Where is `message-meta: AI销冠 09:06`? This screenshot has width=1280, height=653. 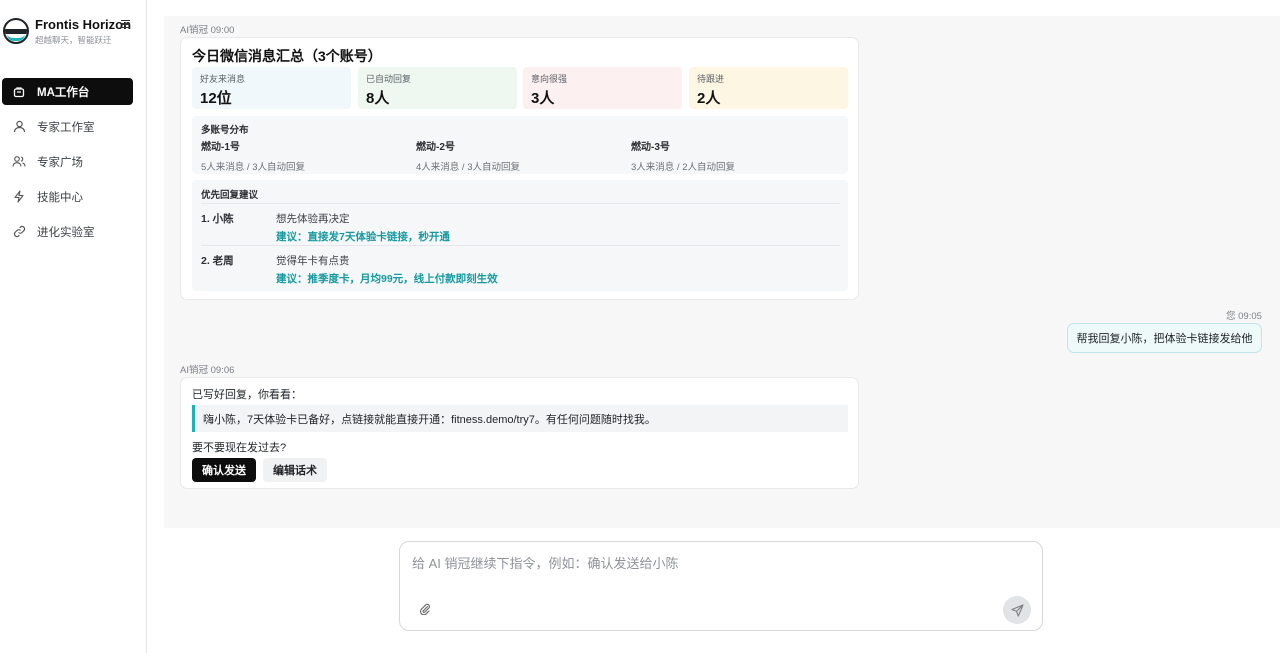 message-meta: AI销冠 09:06 is located at coordinates (207, 370).